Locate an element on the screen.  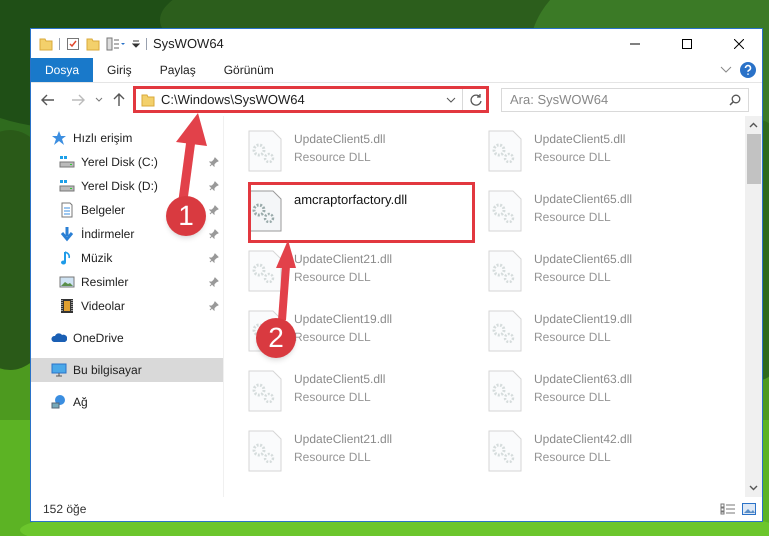
dropdown-icon is located at coordinates (136, 43).